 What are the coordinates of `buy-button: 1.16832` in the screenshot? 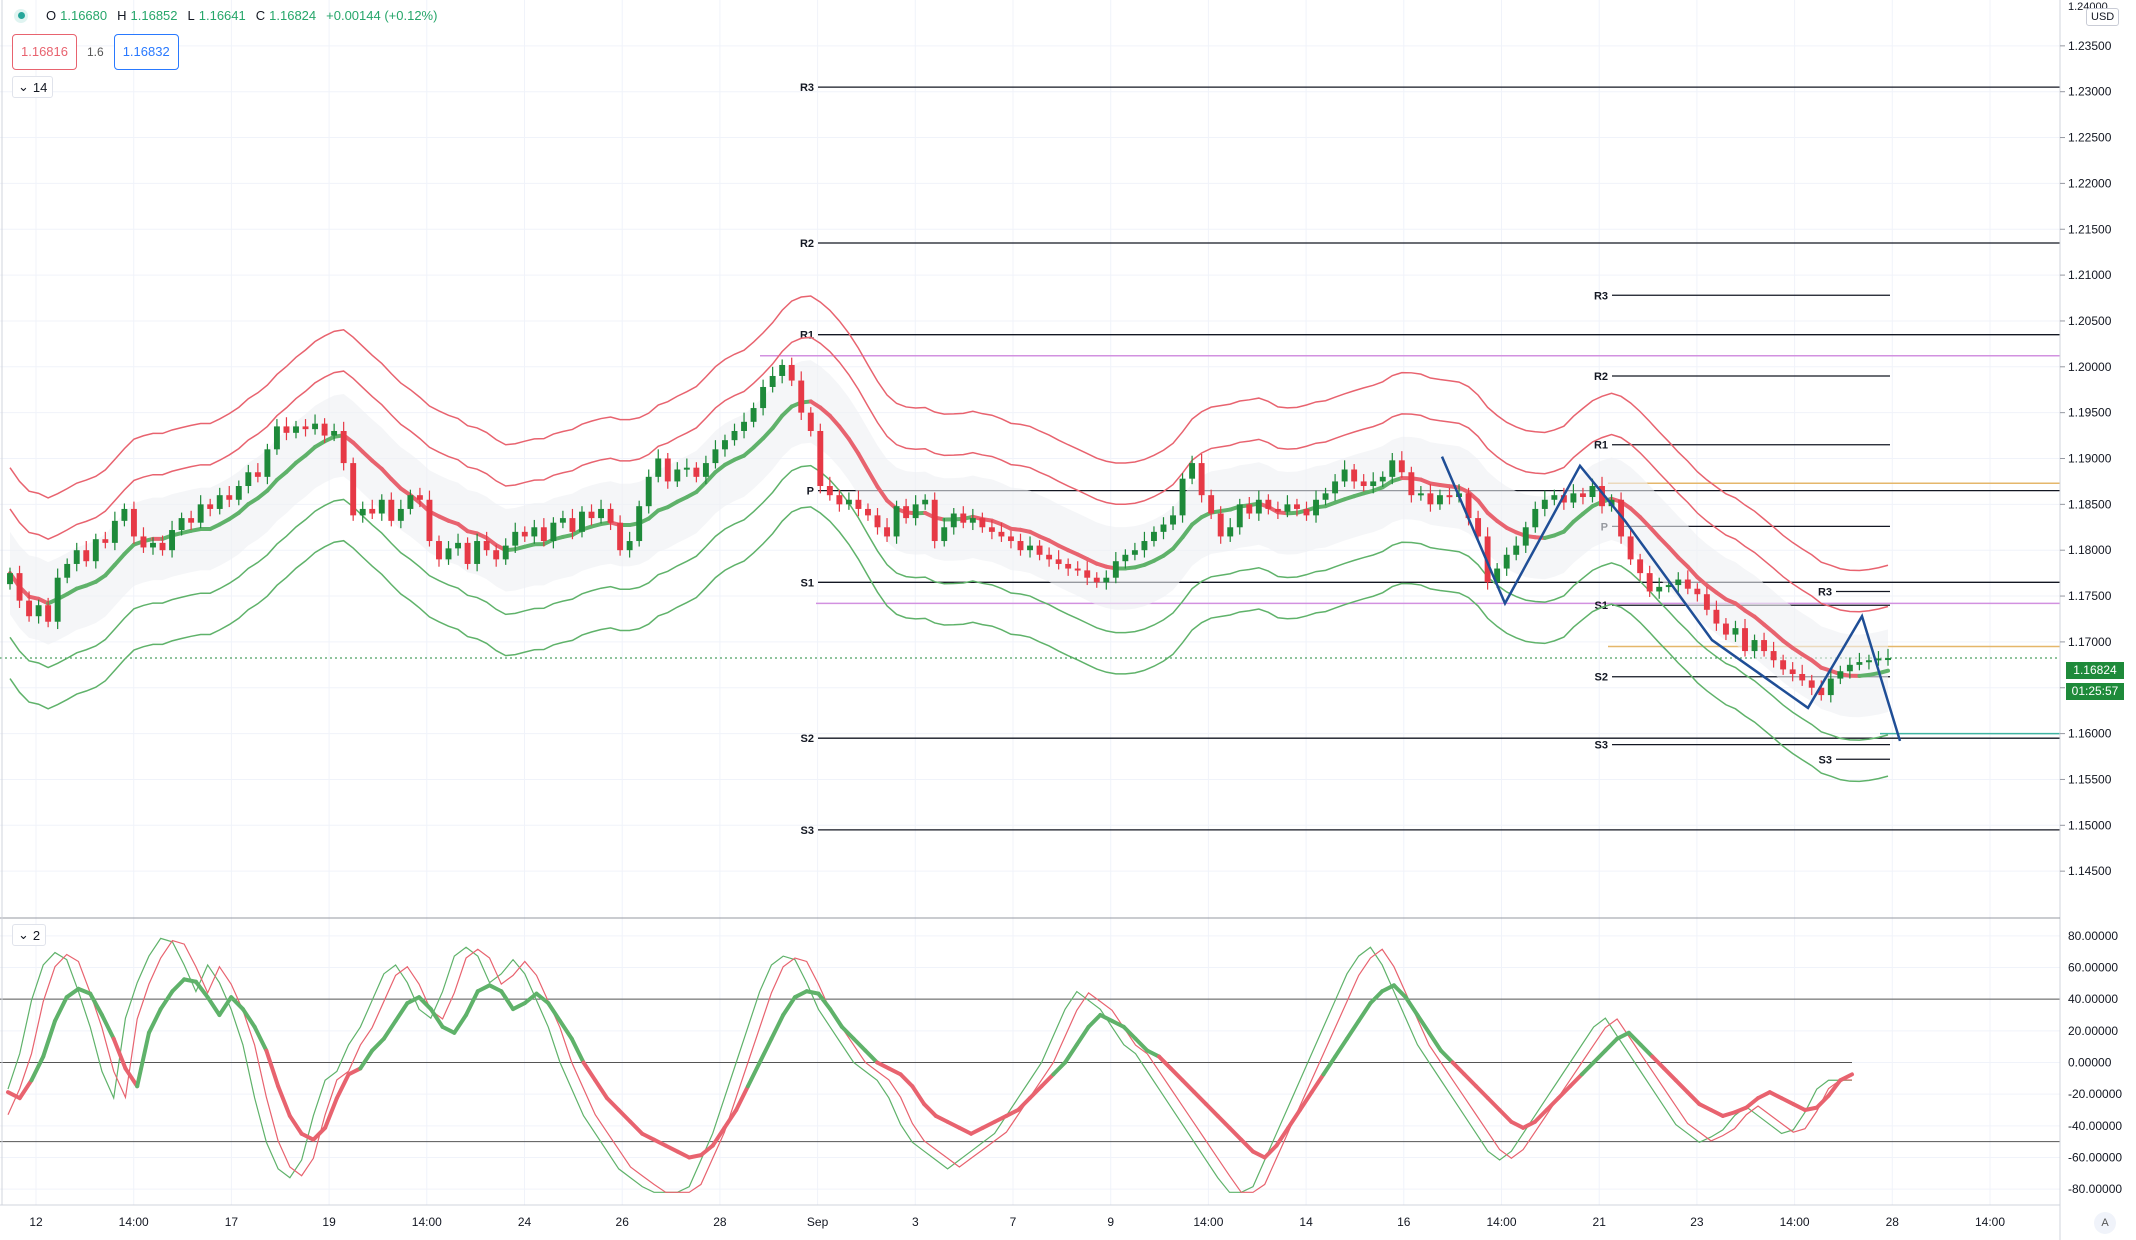 It's located at (146, 52).